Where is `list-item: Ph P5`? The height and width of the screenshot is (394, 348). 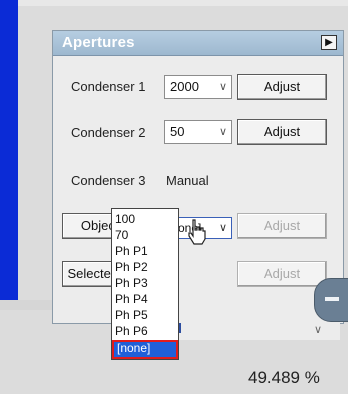 list-item: Ph P5 is located at coordinates (131, 315).